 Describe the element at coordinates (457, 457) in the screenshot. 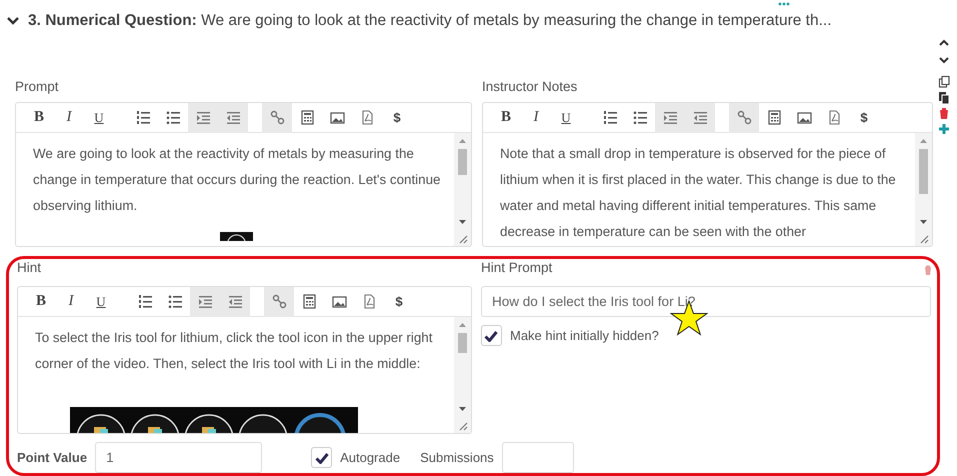

I see `submissions-label: Submissions` at that location.